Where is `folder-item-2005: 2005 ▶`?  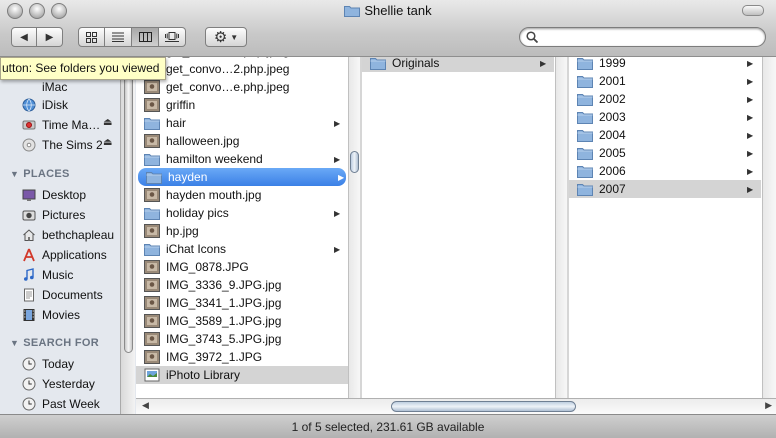 folder-item-2005: 2005 ▶ is located at coordinates (665, 153).